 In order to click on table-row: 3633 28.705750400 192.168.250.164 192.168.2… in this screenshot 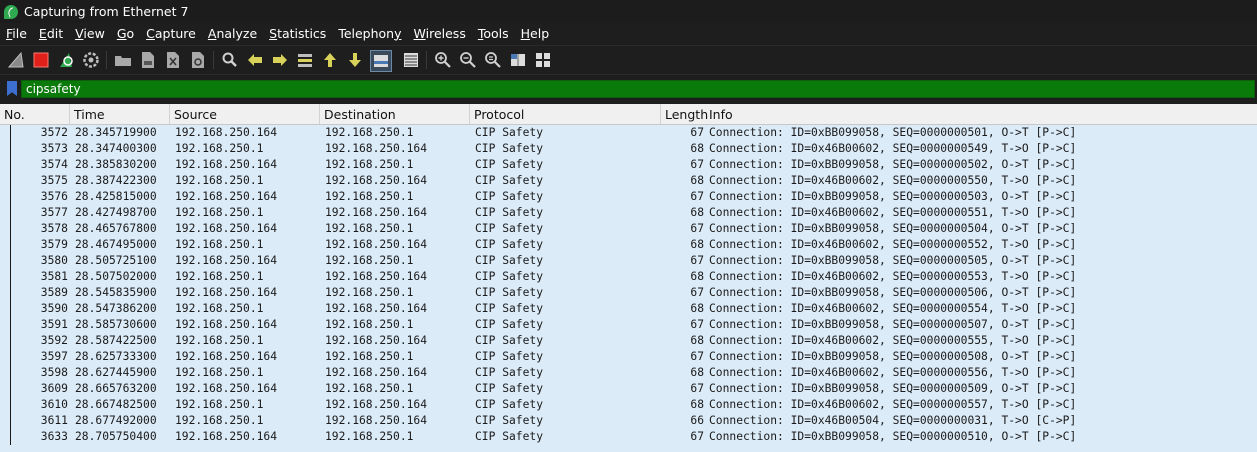, I will do `click(628, 437)`.